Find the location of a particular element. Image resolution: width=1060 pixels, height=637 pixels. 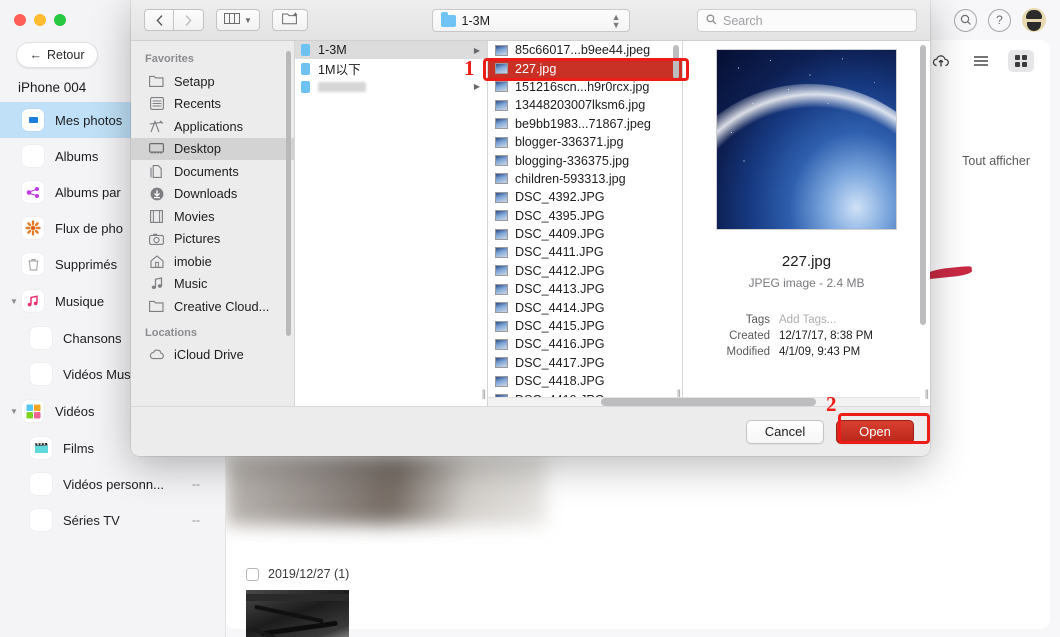

file-row: 151216scn...h9r0rcx.jpg is located at coordinates (585, 87).